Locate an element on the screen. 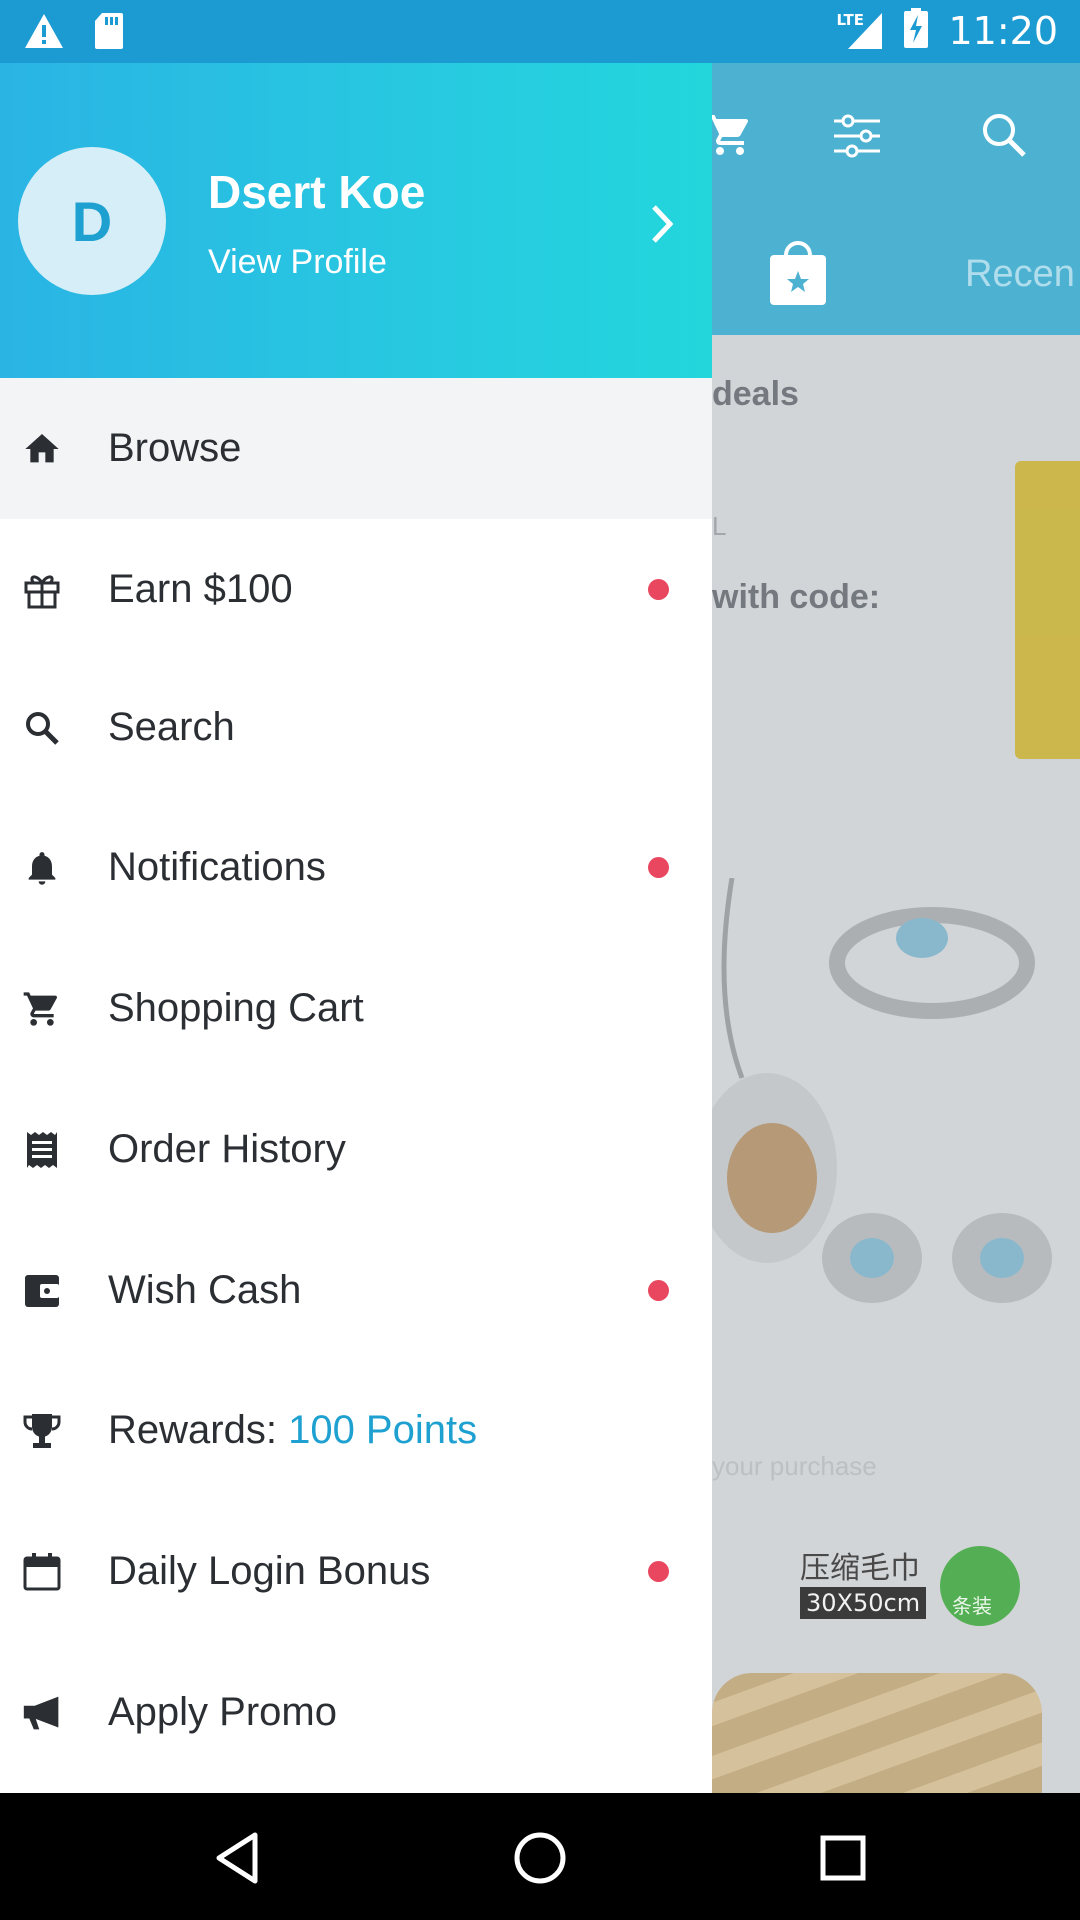 The image size is (1080, 1920). drawer-item-label: Browse is located at coordinates (175, 448).